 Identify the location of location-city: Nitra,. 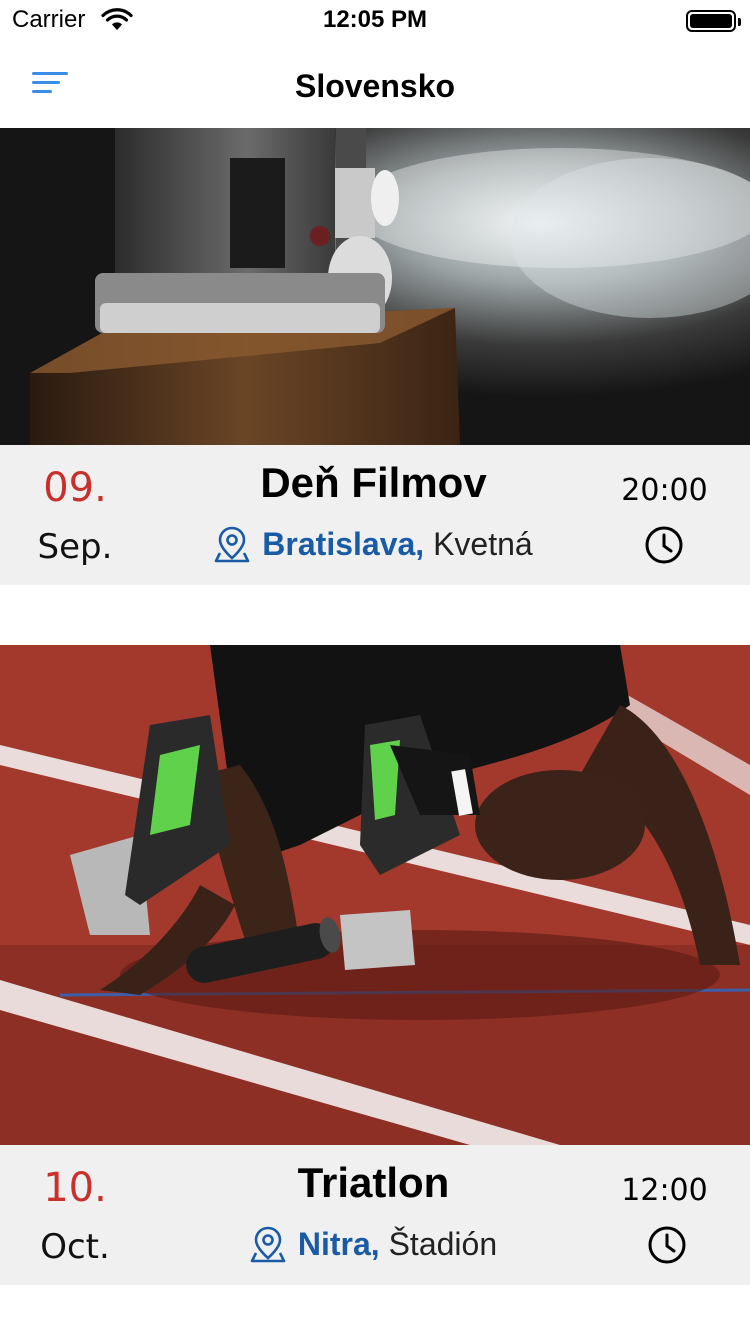
(338, 1244).